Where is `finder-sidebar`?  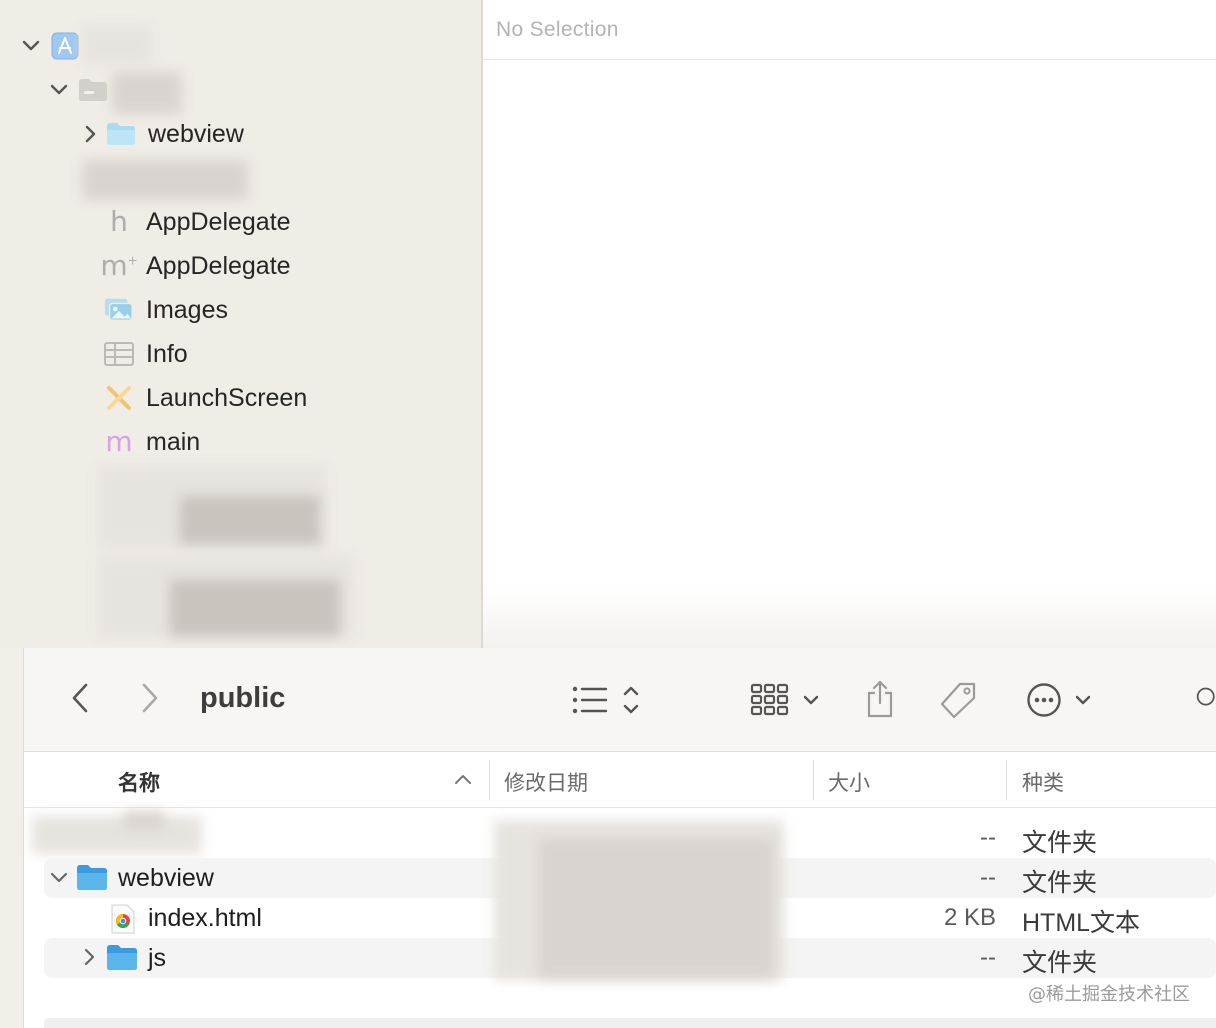 finder-sidebar is located at coordinates (12, 838).